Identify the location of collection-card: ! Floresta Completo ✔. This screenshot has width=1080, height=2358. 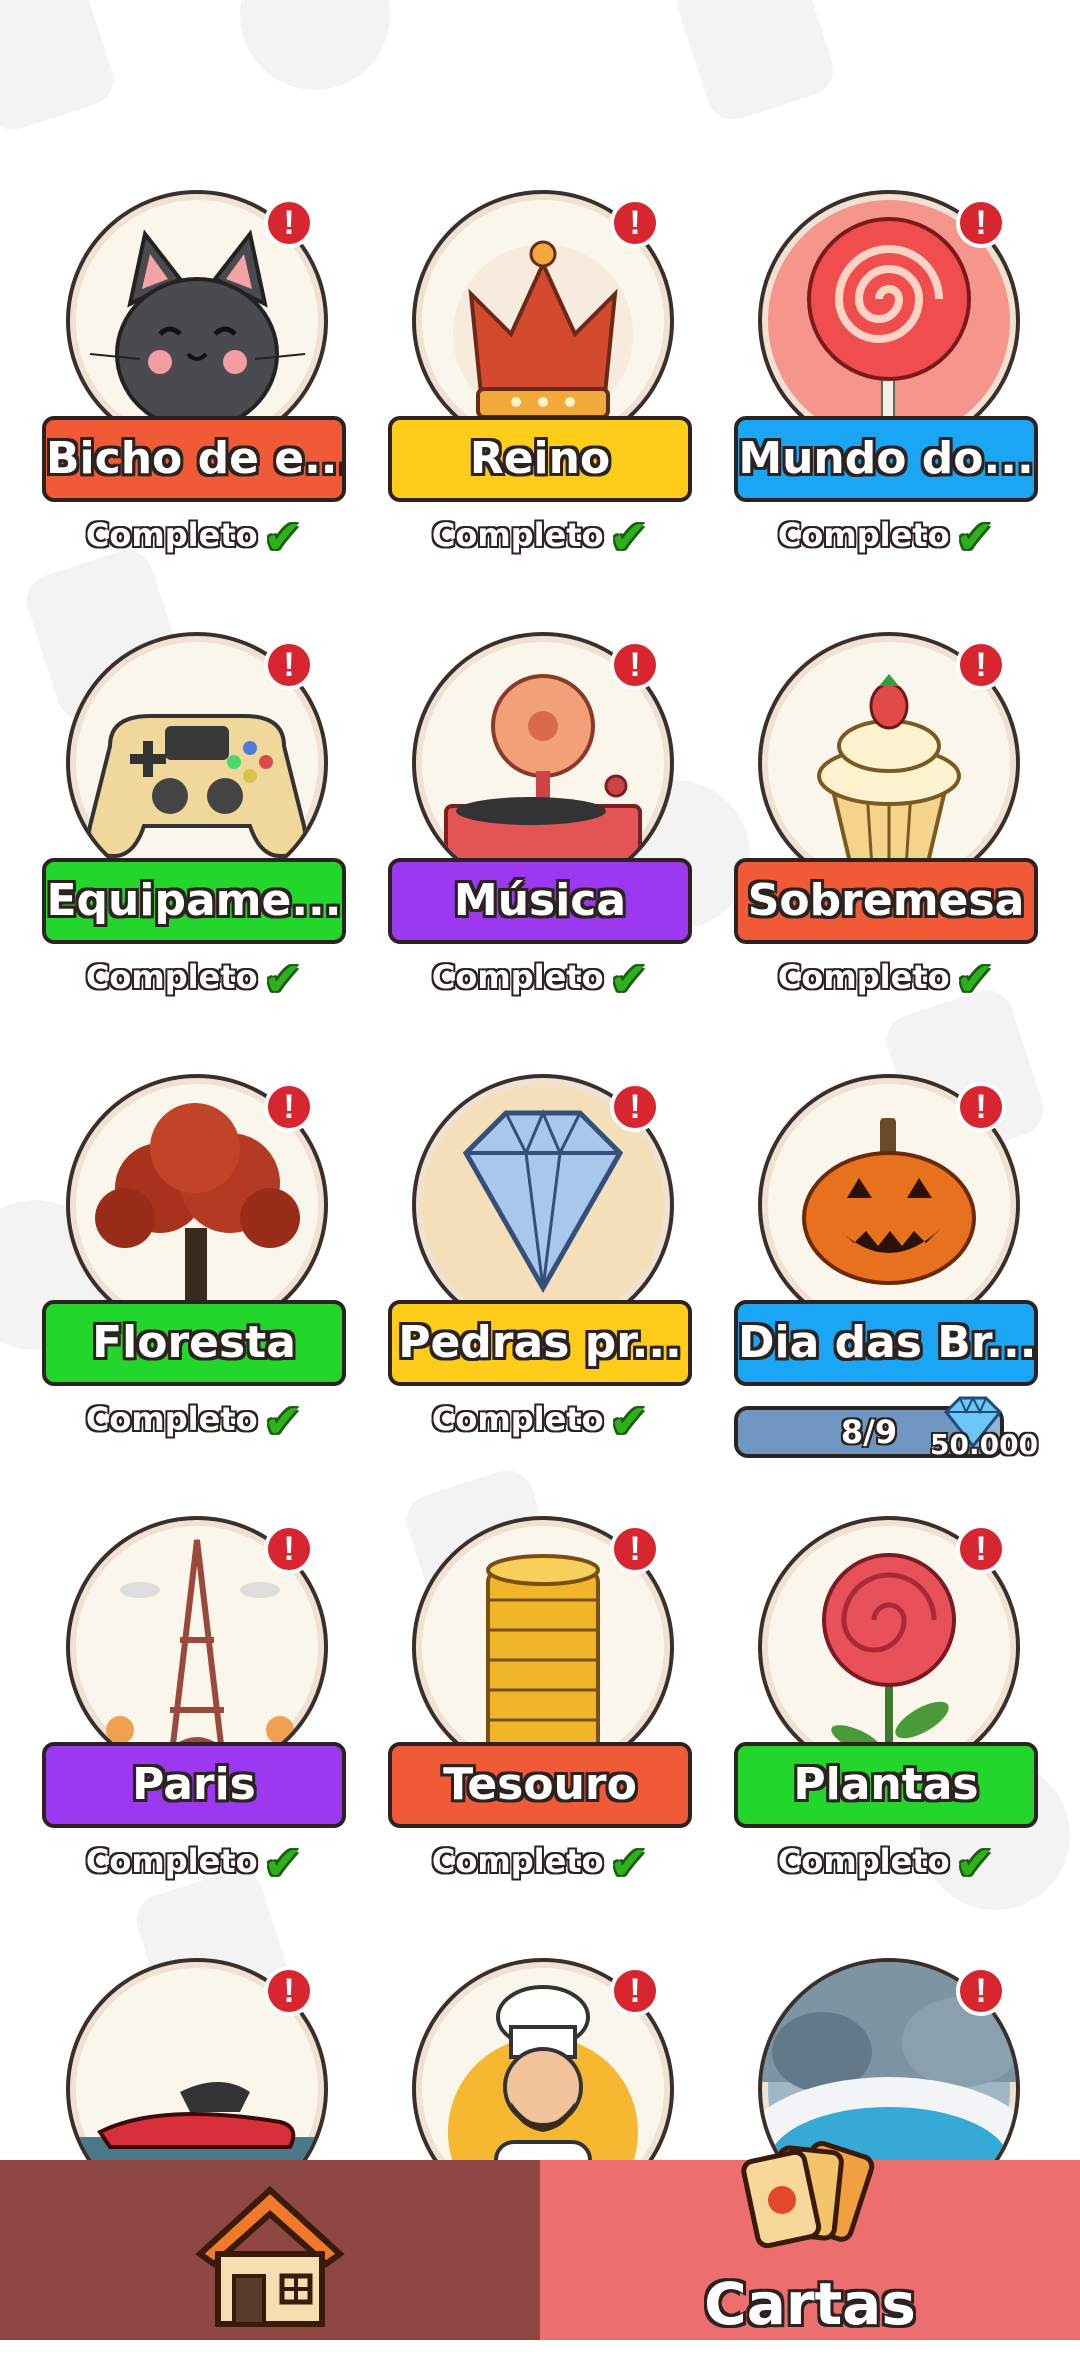
(197, 1274).